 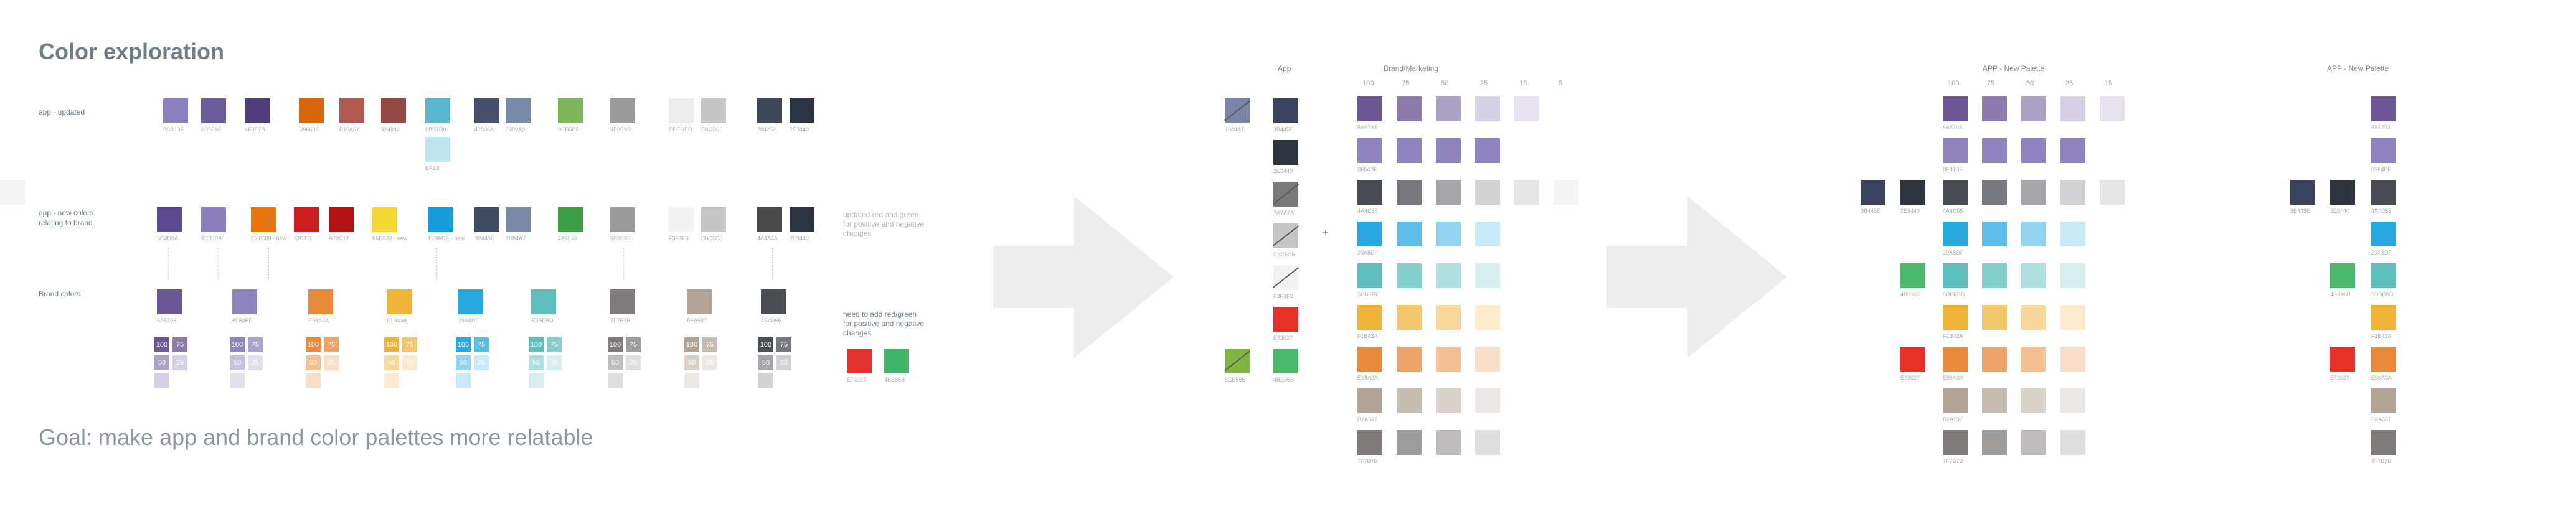 What do you see at coordinates (767, 238) in the screenshot?
I see `swatch-app-new-label: 4A4A4A` at bounding box center [767, 238].